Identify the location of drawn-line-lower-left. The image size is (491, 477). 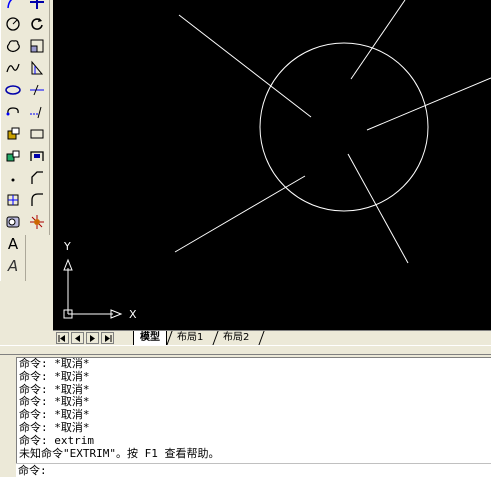
(240, 214).